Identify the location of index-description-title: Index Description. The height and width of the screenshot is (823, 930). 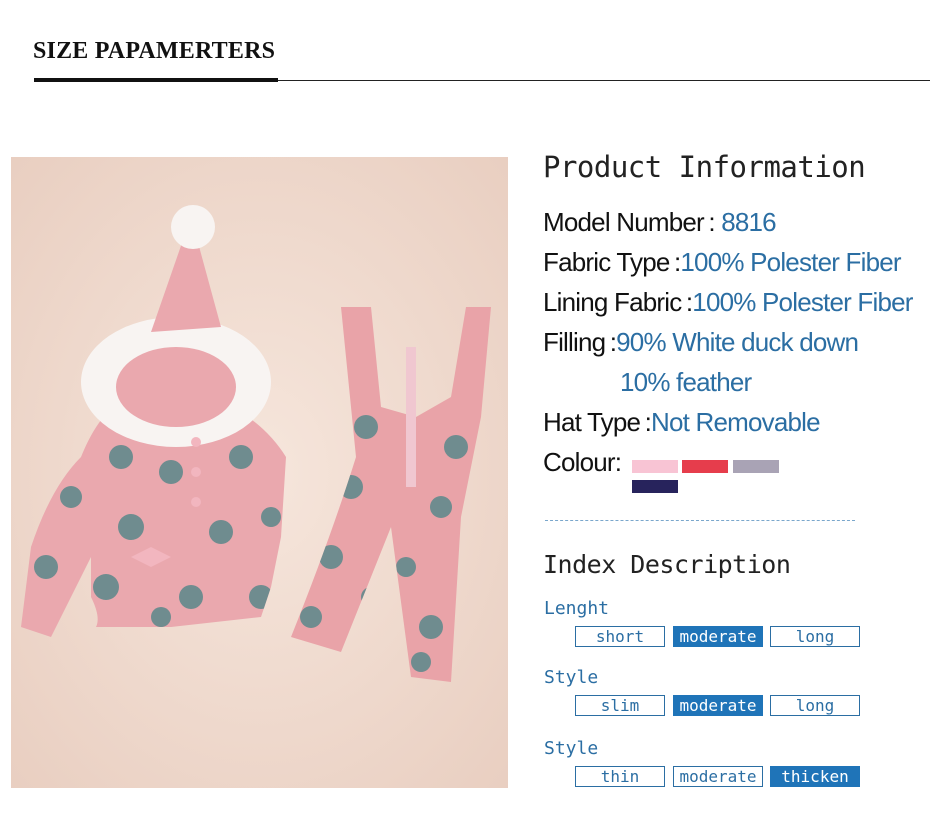
(667, 564).